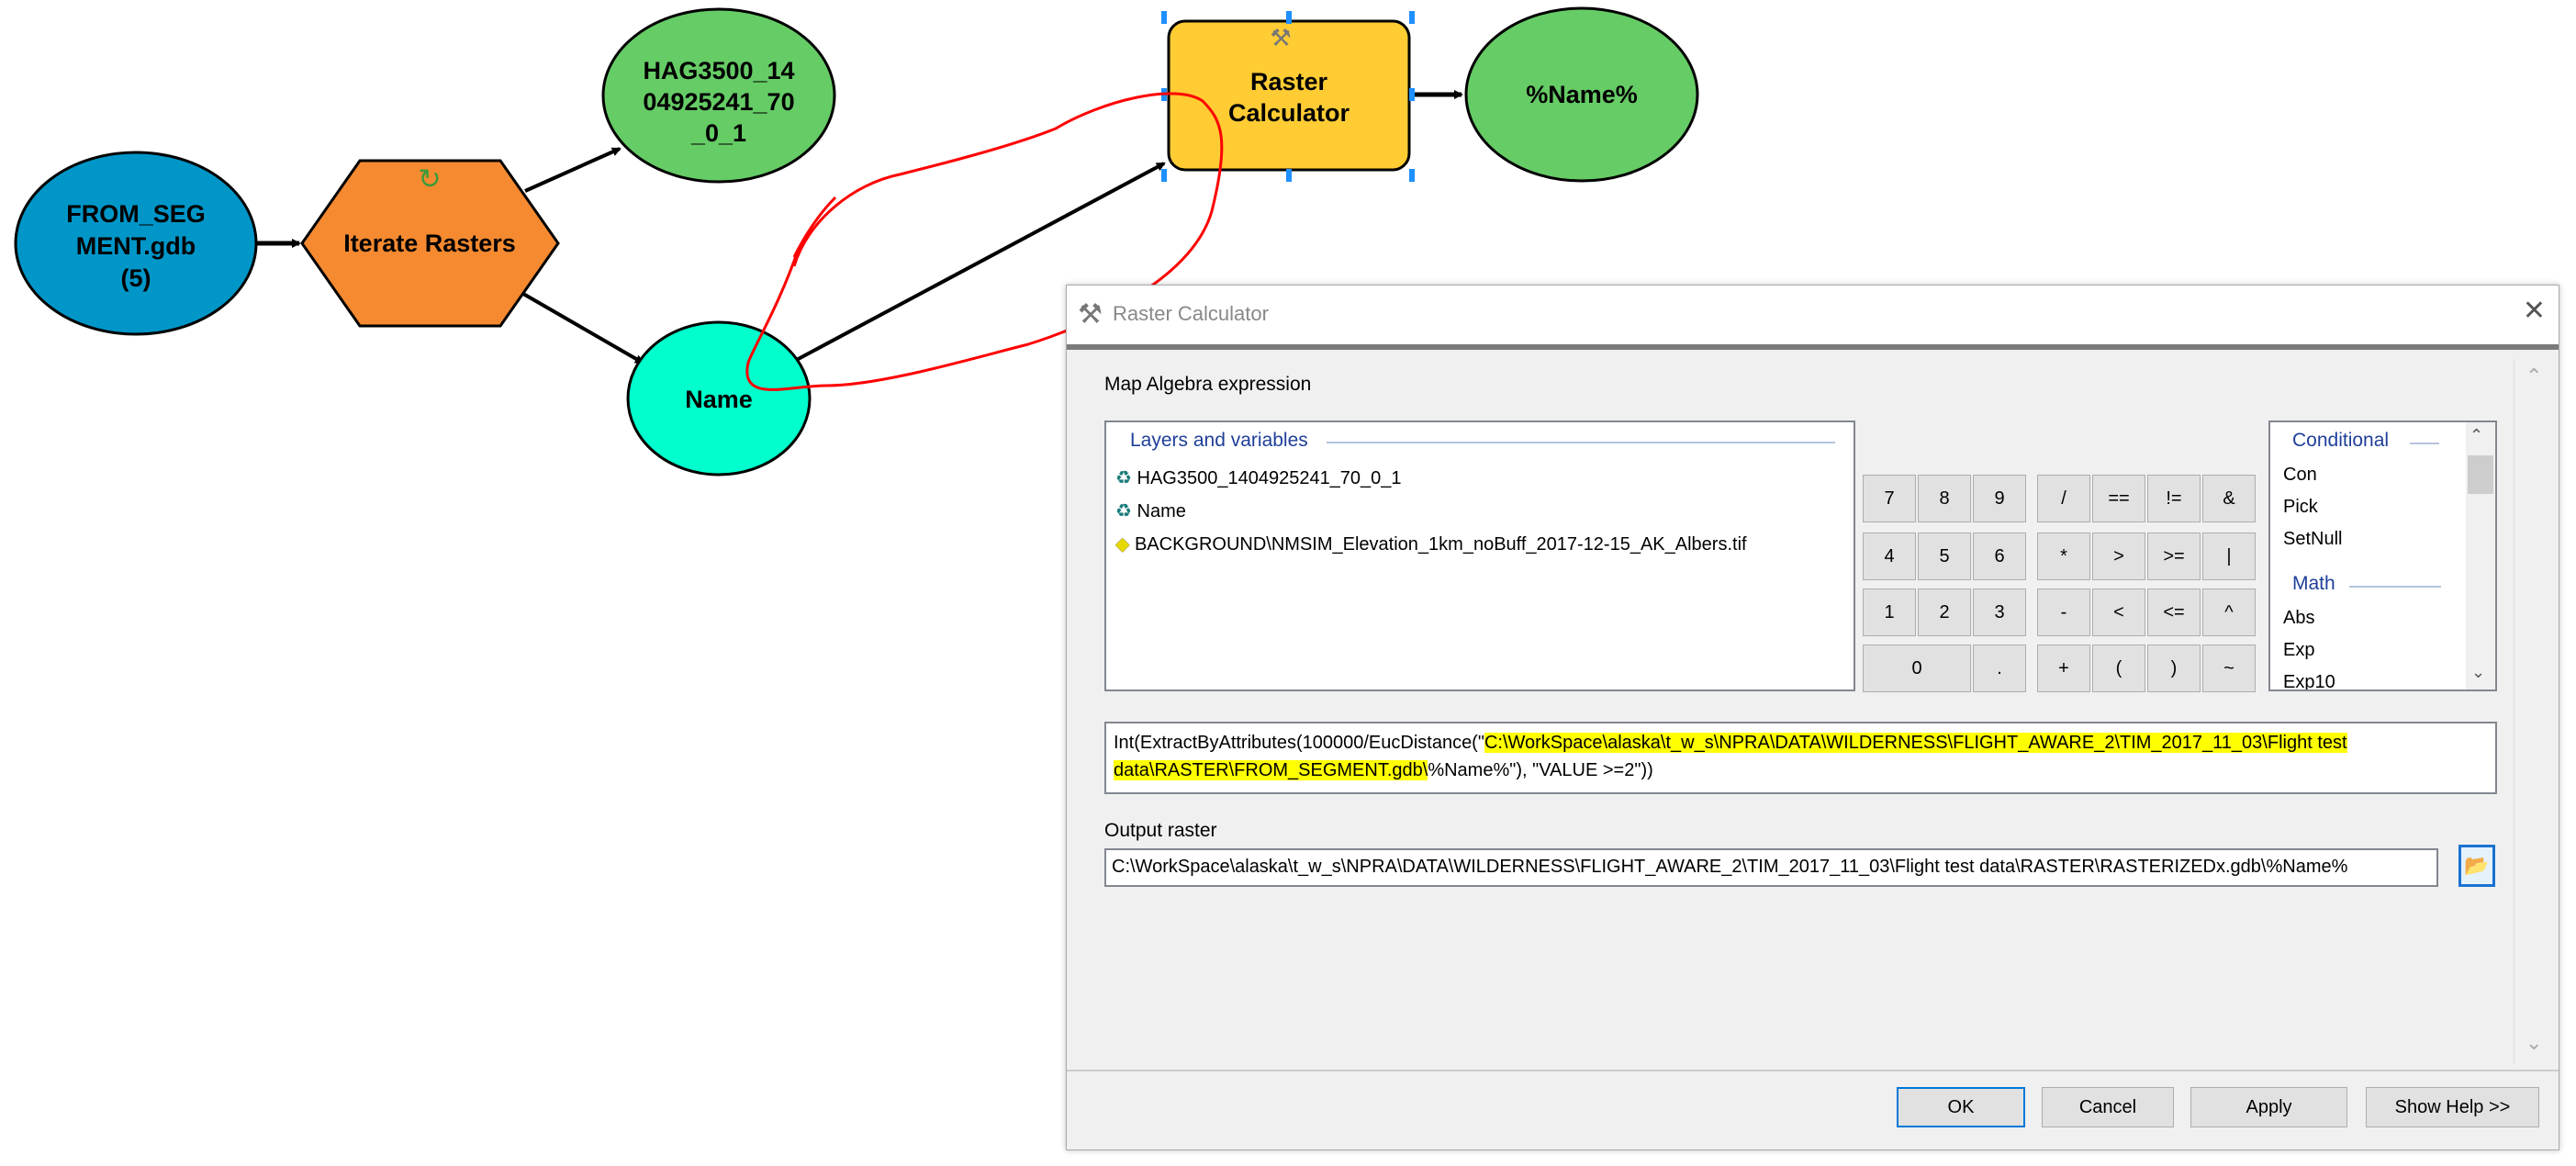 The height and width of the screenshot is (1166, 2576). Describe the element at coordinates (1999, 498) in the screenshot. I see `keypad-button: 9` at that location.